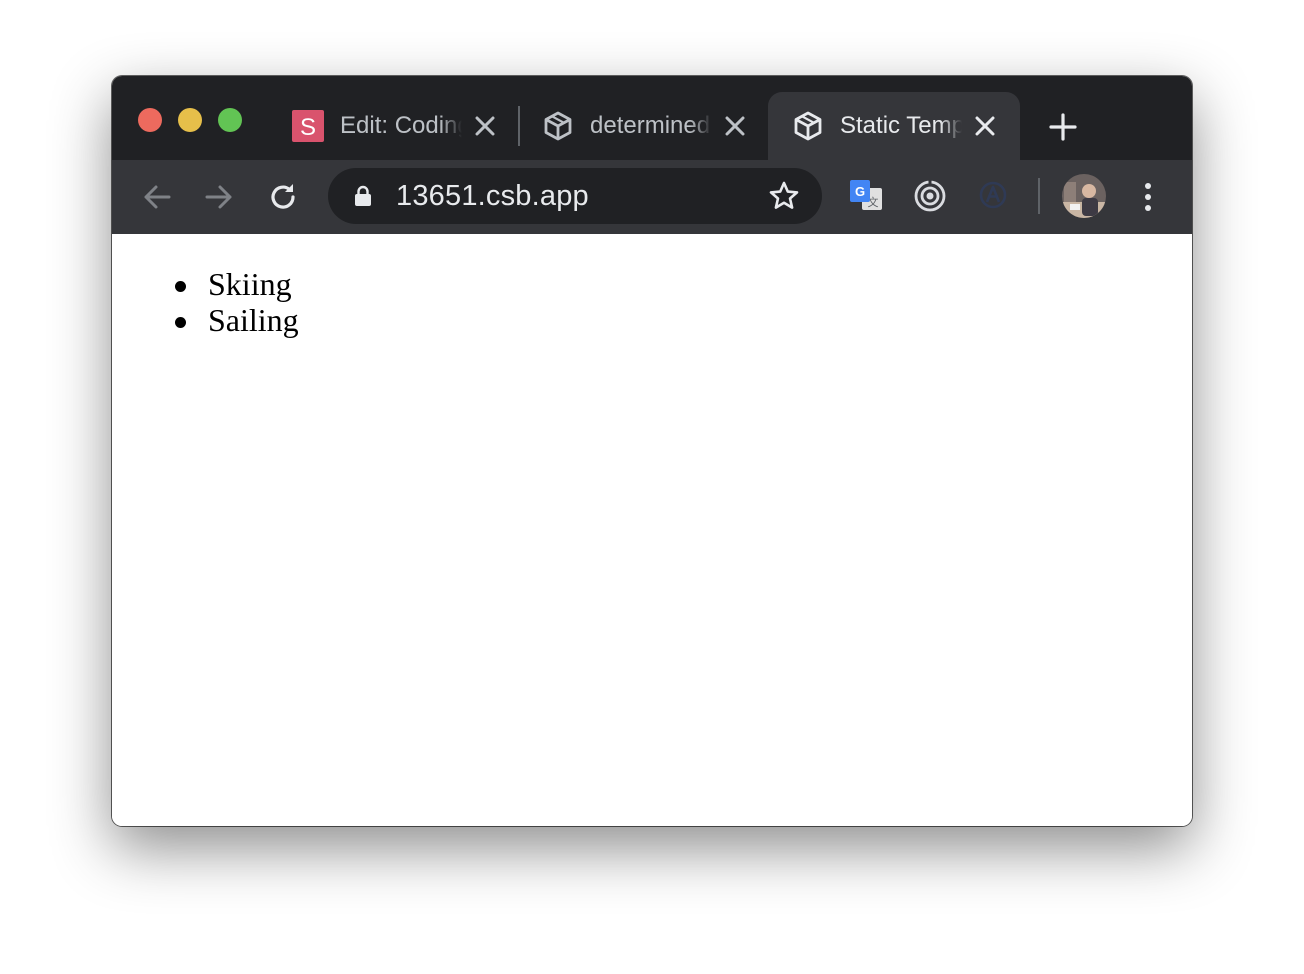 The width and height of the screenshot is (1304, 974). I want to click on tab-strip: S Edit: Coding determined Static Temp, so click(652, 118).